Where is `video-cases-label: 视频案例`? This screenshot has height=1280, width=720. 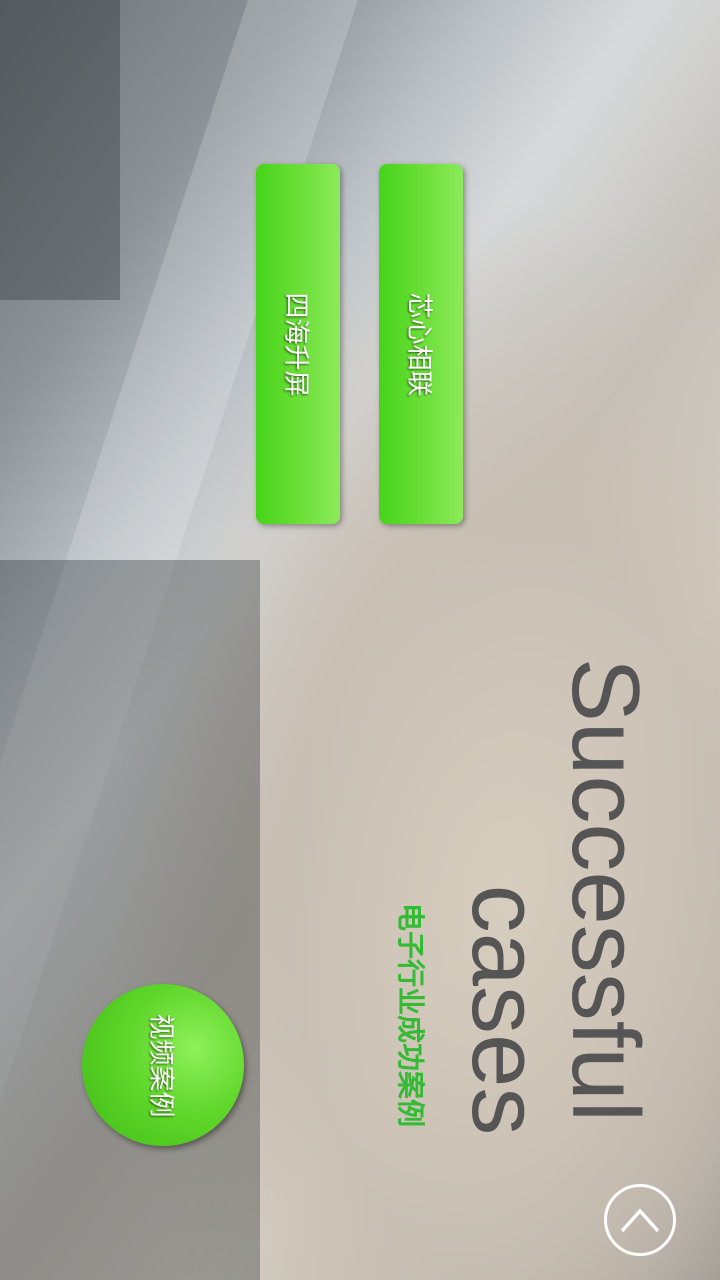 video-cases-label: 视频案例 is located at coordinates (160, 1065).